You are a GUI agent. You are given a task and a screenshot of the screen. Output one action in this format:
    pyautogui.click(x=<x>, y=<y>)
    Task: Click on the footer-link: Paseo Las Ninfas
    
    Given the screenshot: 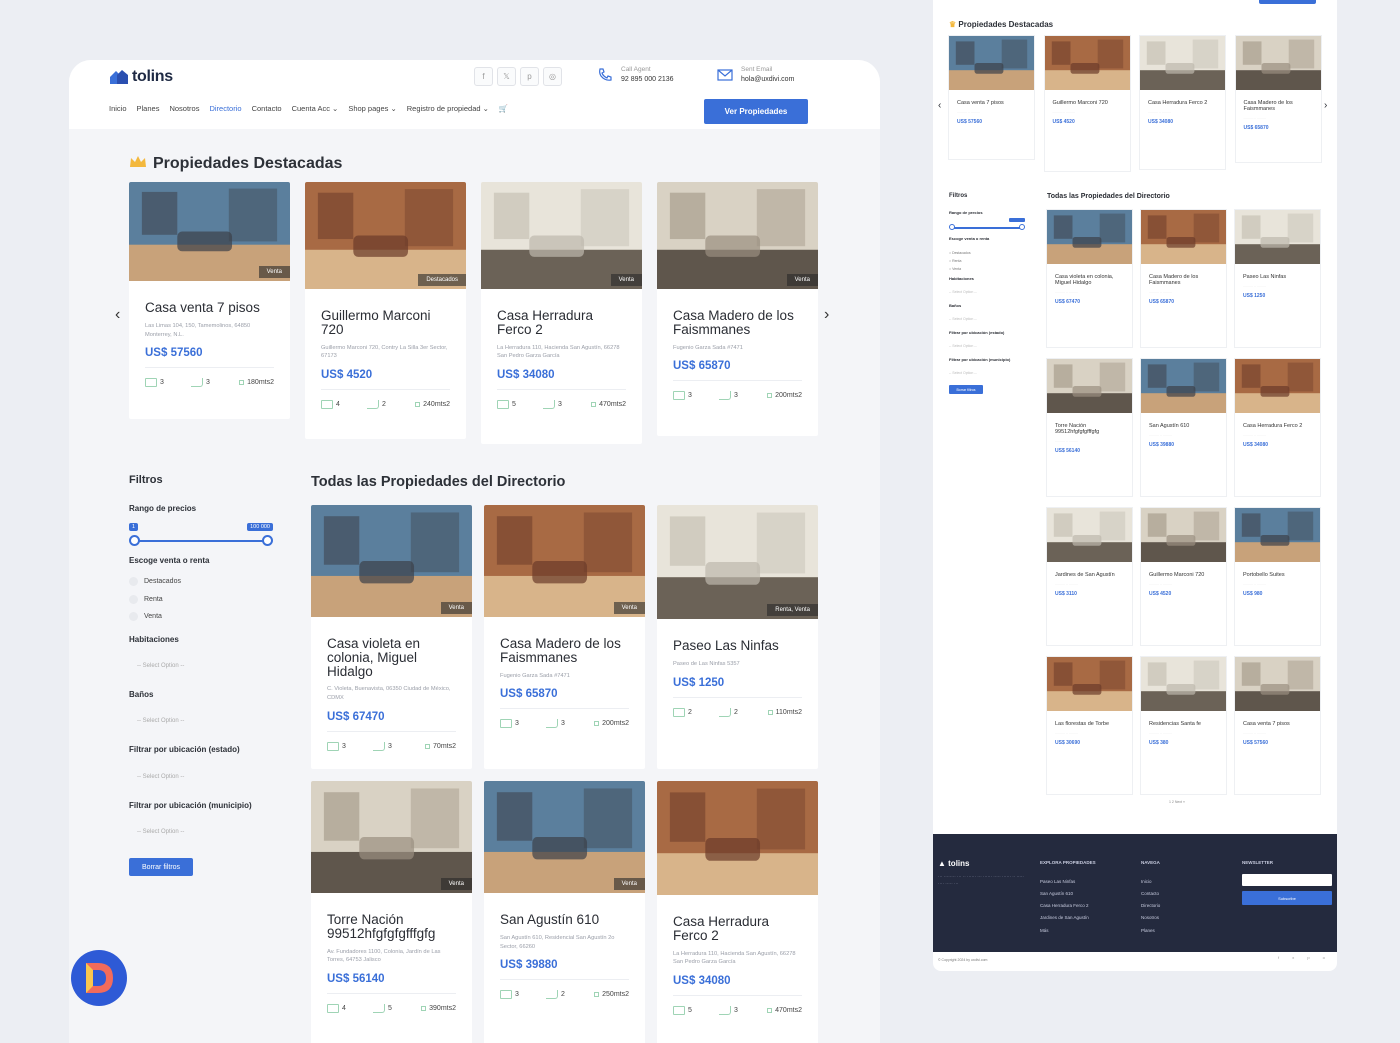 What is the action you would take?
    pyautogui.click(x=1064, y=882)
    